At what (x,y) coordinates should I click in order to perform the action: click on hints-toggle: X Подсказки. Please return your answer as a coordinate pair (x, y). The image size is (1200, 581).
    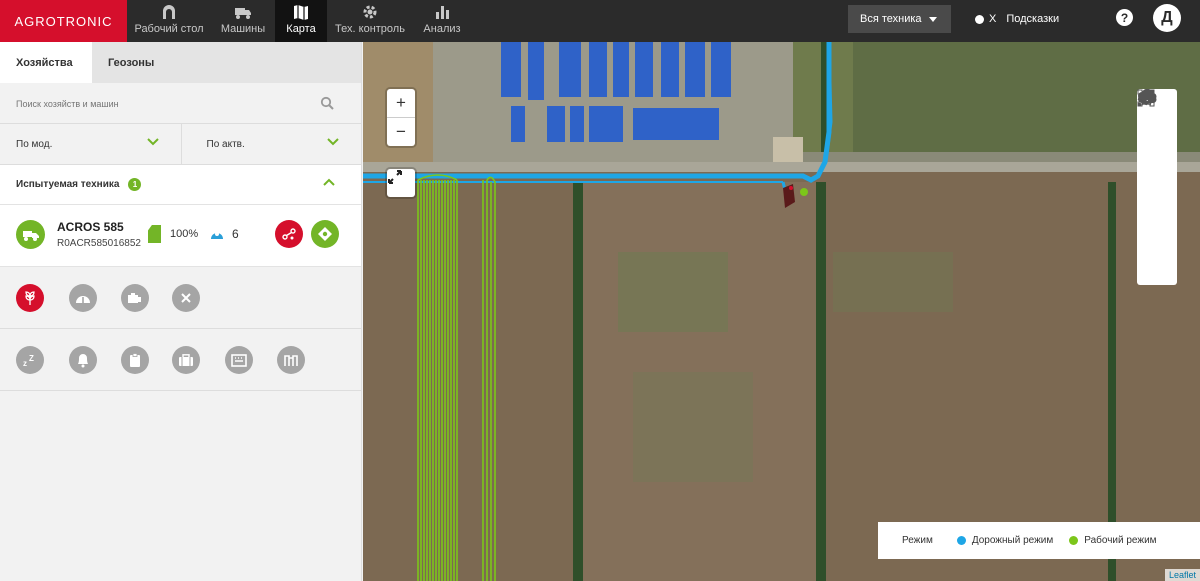
    Looking at the image, I should click on (1017, 19).